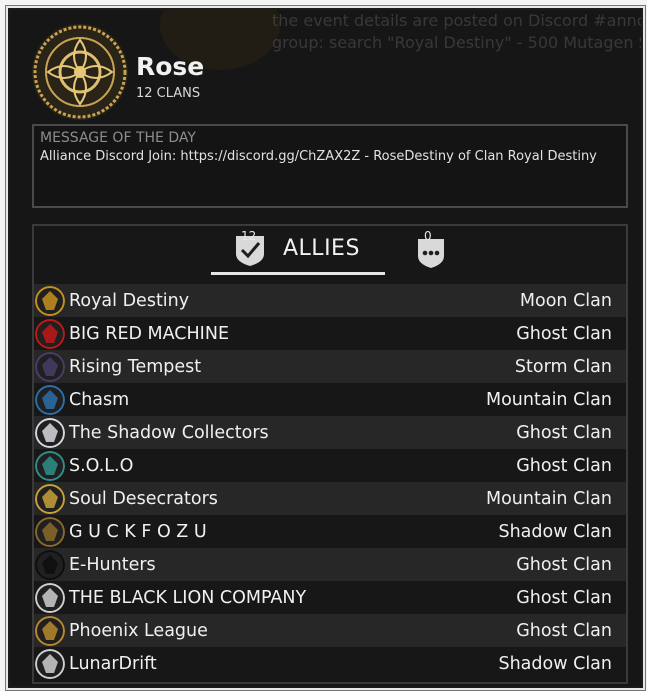  I want to click on solo-emblem-icon, so click(50, 465).